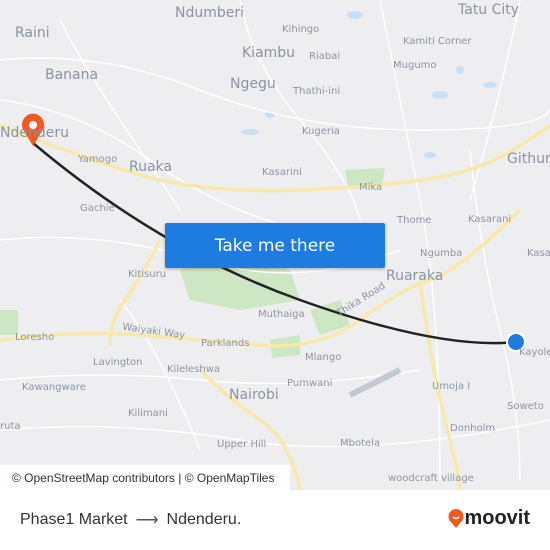  I want to click on moovit-wordmark: moovit, so click(497, 518).